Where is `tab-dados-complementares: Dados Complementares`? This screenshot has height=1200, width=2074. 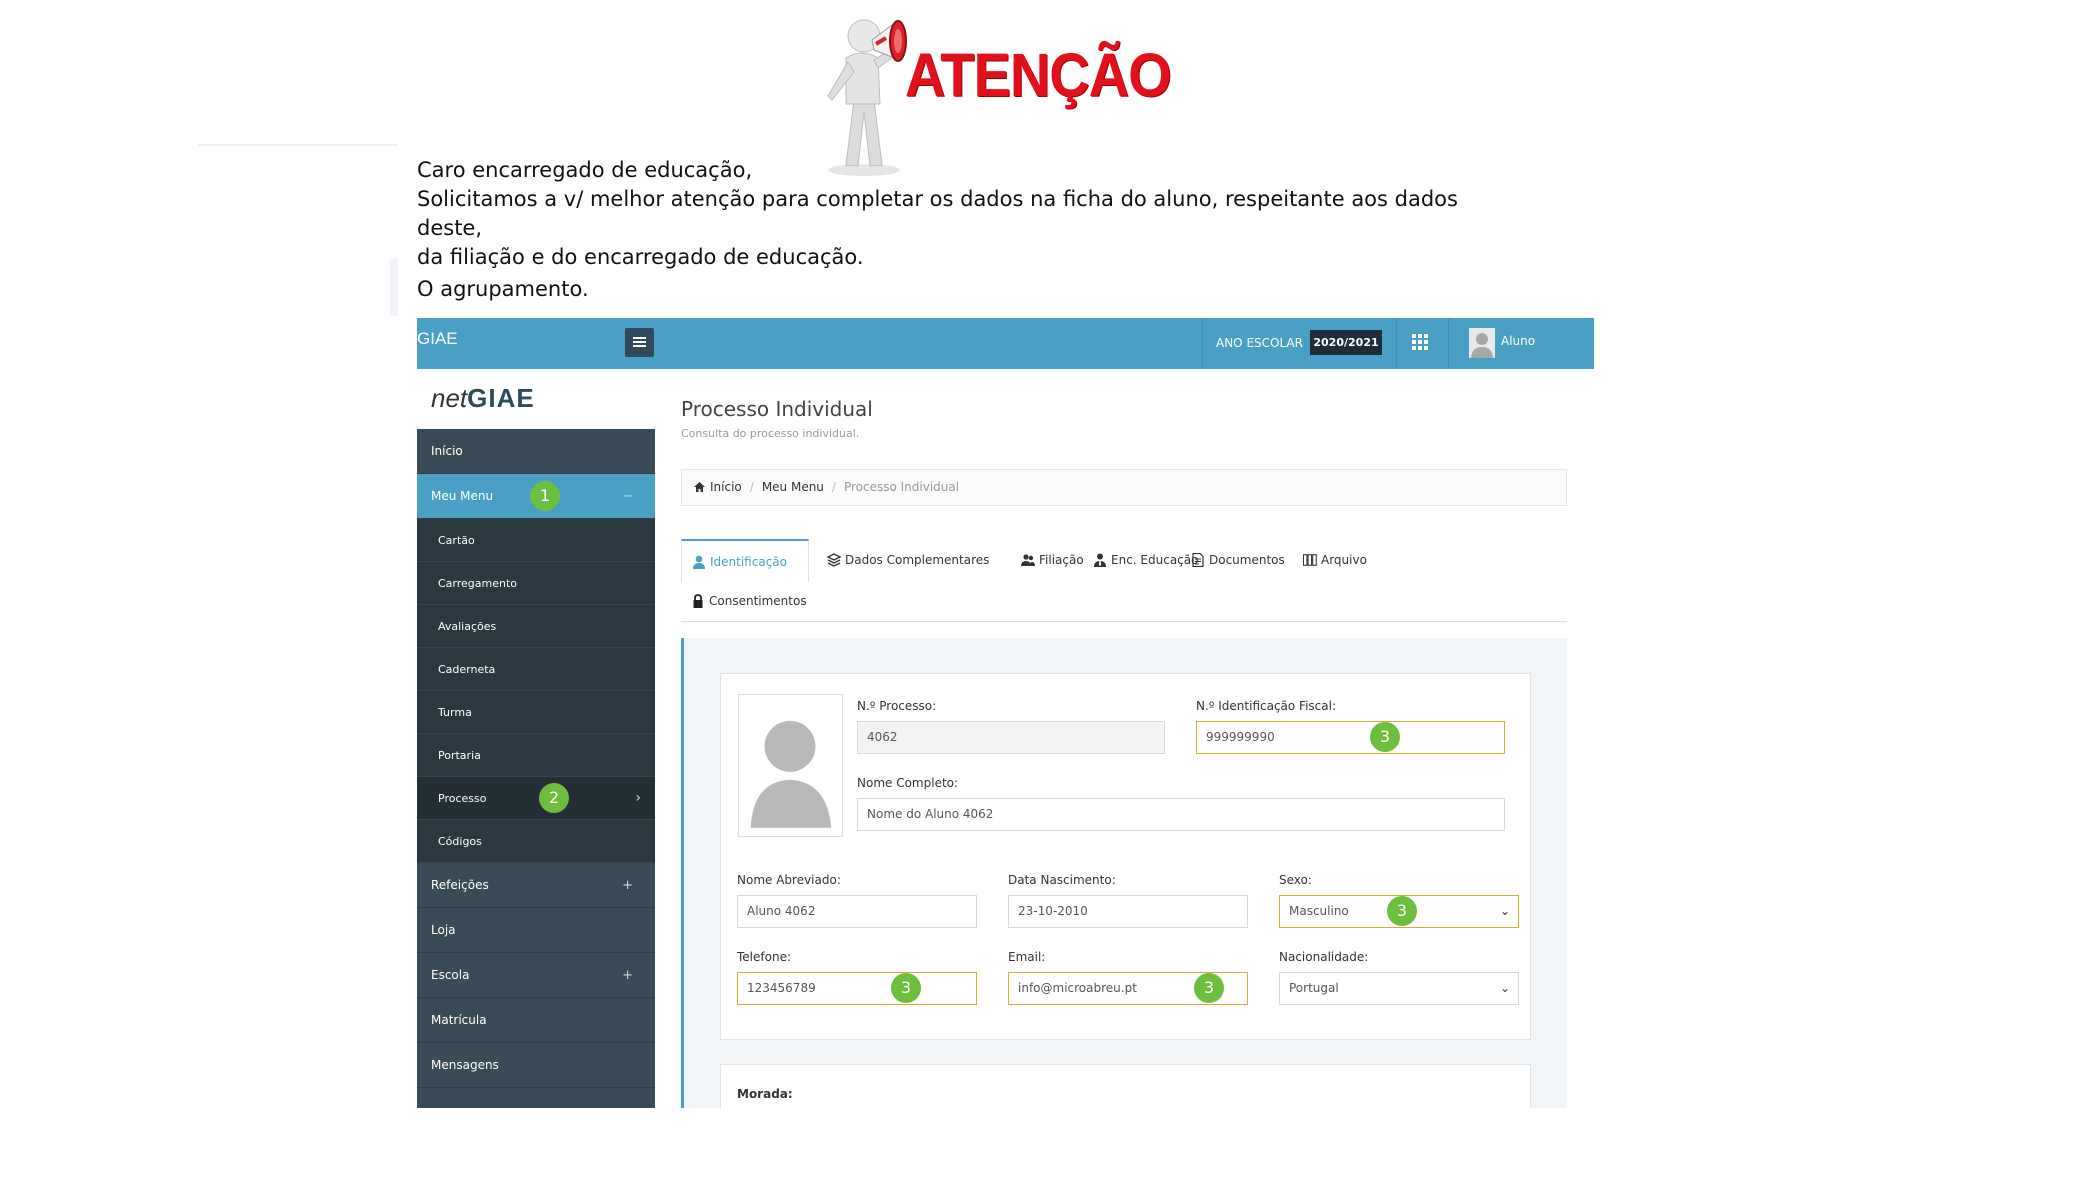
tab-dados-complementares: Dados Complementares is located at coordinates (903, 560).